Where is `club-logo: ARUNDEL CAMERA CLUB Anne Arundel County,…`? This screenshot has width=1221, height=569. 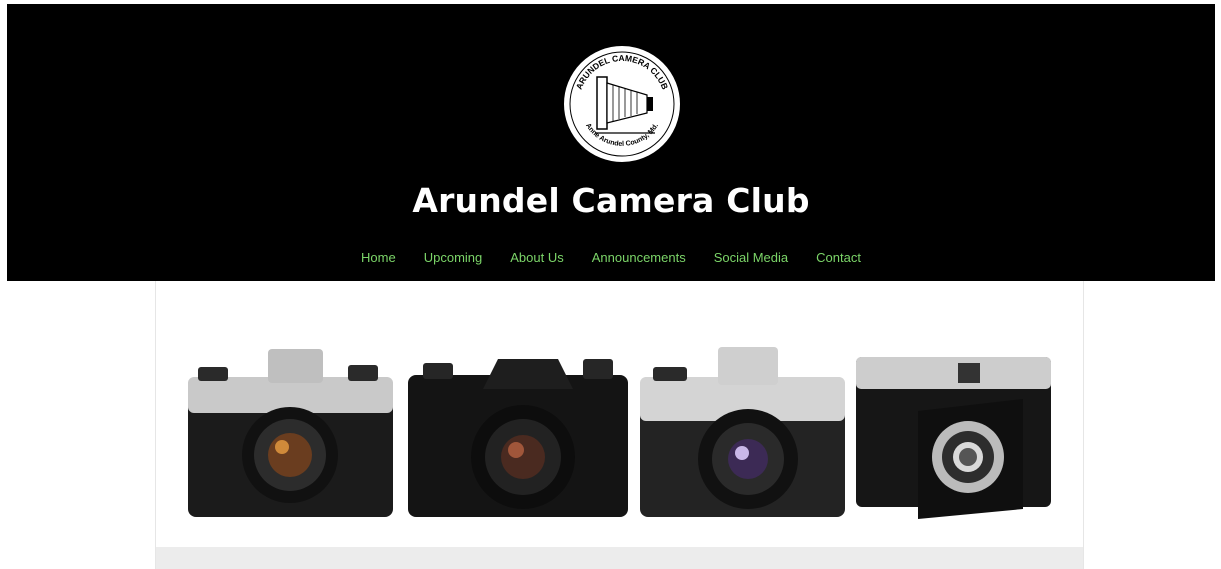 club-logo: ARUNDEL CAMERA CLUB Anne Arundel County,… is located at coordinates (622, 104).